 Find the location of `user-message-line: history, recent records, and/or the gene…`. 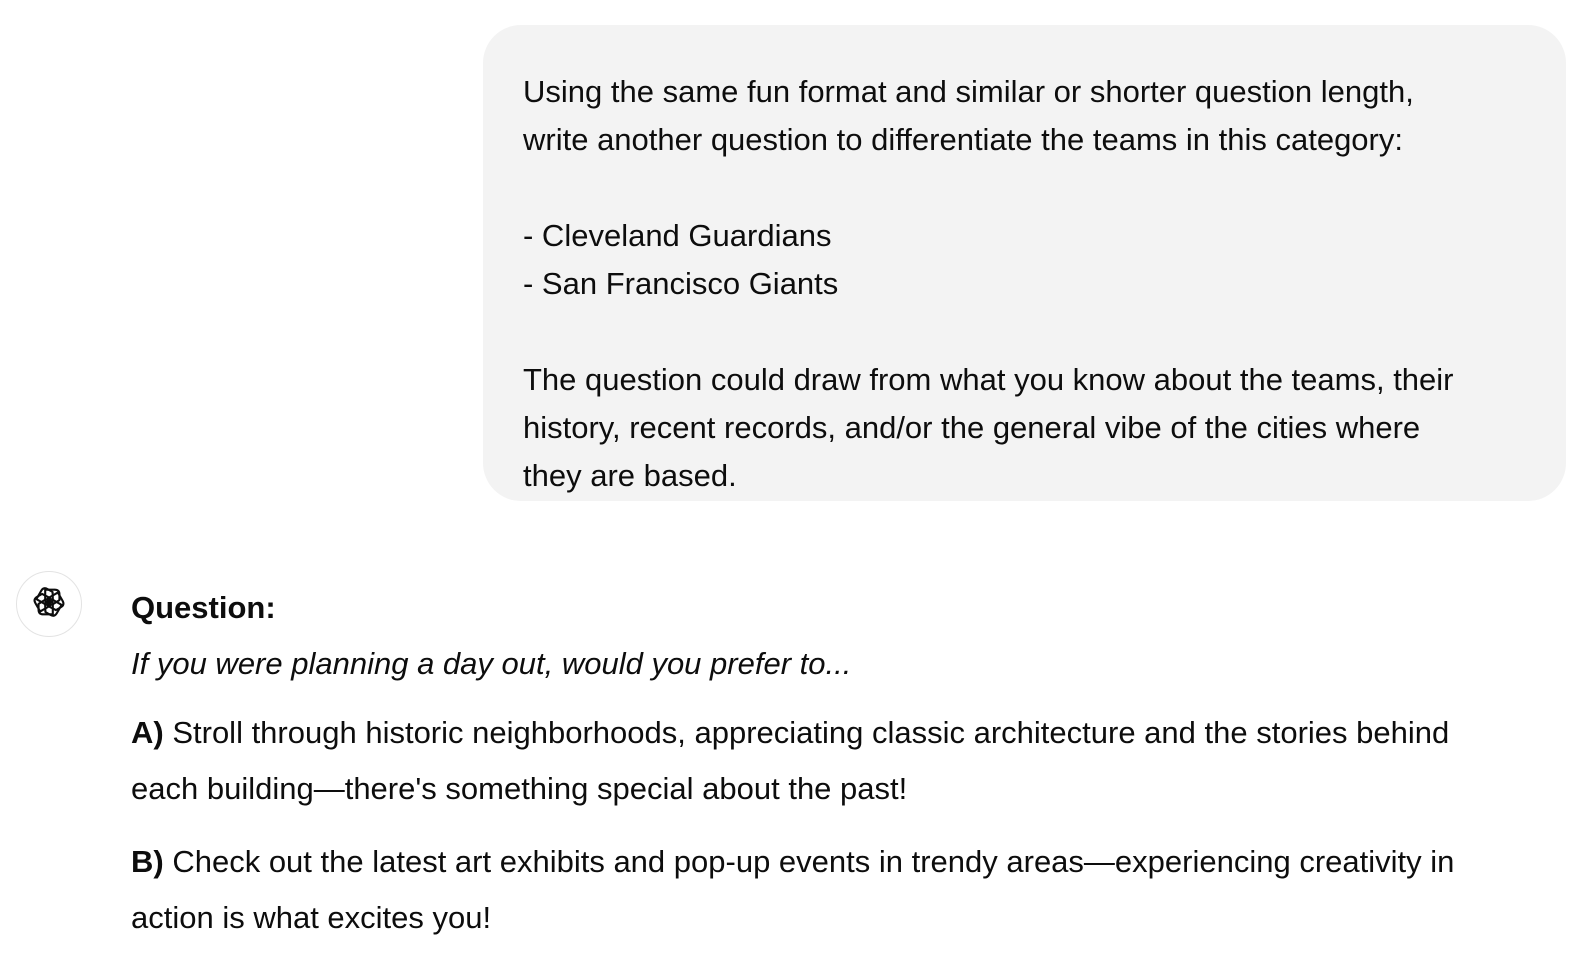

user-message-line: history, recent records, and/or the gene… is located at coordinates (972, 427).